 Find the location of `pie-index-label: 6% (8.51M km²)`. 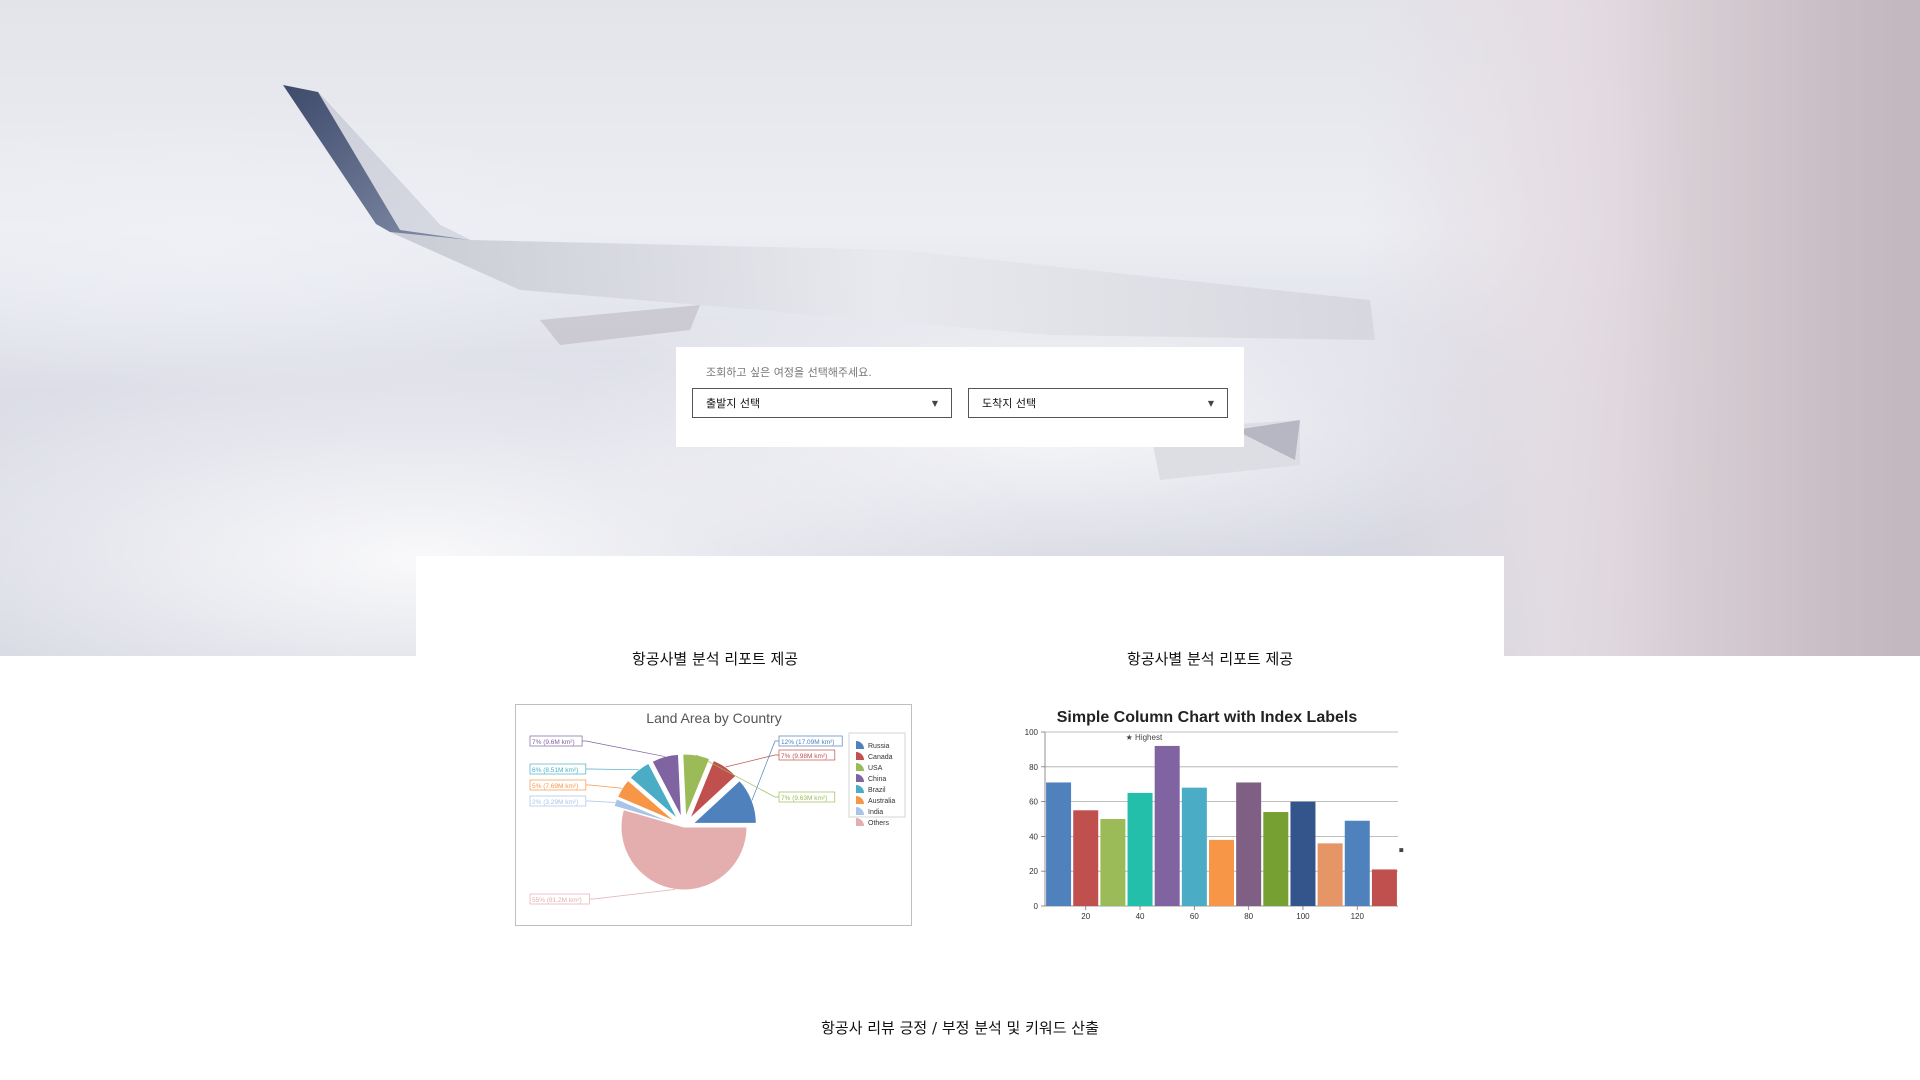

pie-index-label: 6% (8.51M km²) is located at coordinates (555, 770).